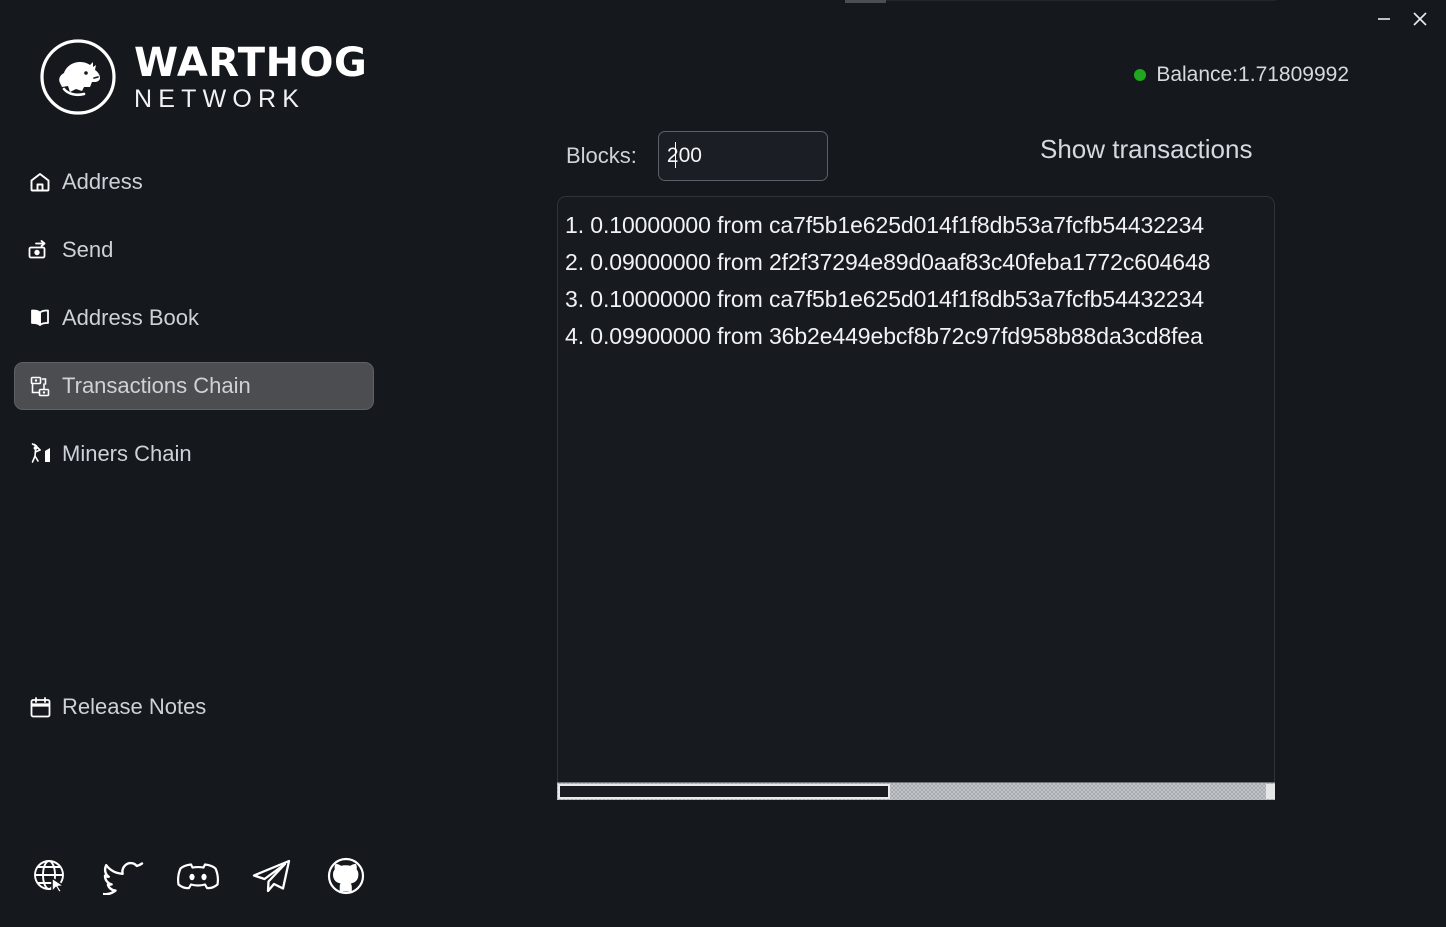 The width and height of the screenshot is (1446, 927). Describe the element at coordinates (1384, 19) in the screenshot. I see `minimize-button` at that location.